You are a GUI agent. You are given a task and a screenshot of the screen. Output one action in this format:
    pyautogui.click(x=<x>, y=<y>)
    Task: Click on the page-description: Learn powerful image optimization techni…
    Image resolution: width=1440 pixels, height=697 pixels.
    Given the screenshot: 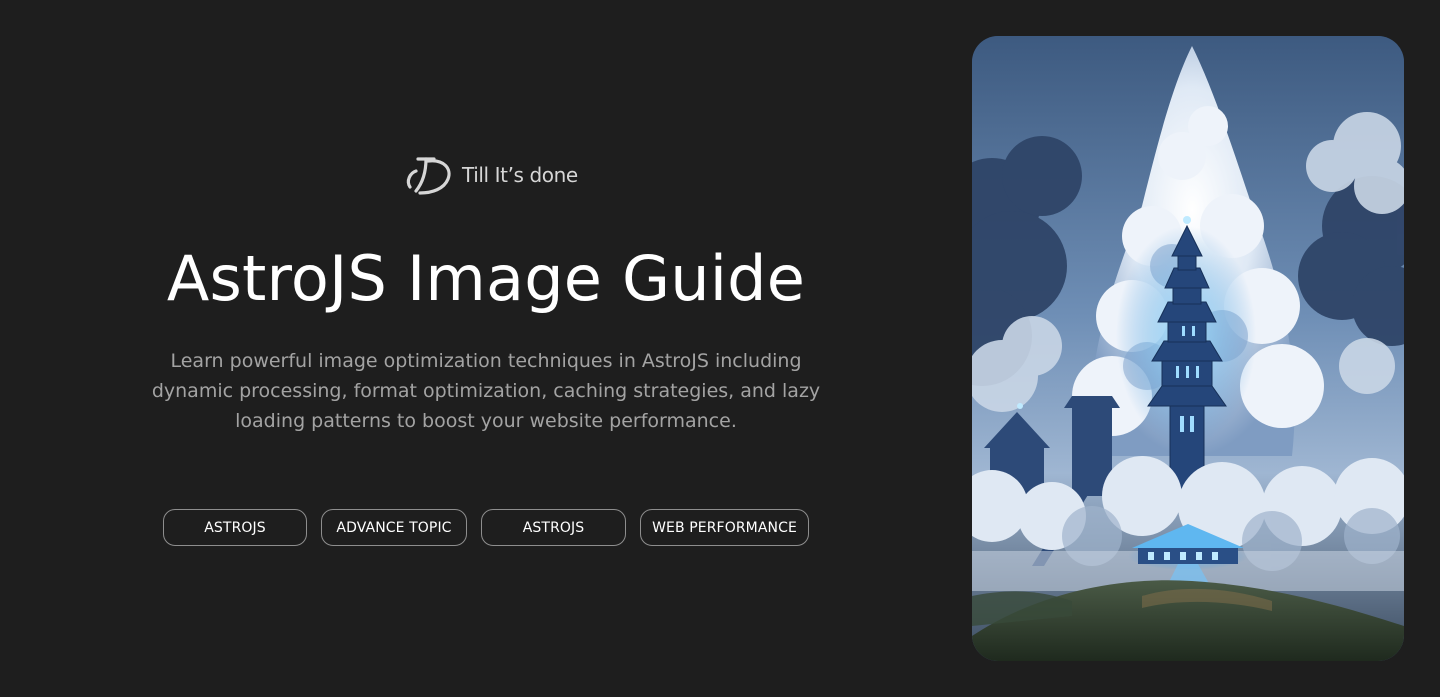 What is the action you would take?
    pyautogui.click(x=486, y=391)
    